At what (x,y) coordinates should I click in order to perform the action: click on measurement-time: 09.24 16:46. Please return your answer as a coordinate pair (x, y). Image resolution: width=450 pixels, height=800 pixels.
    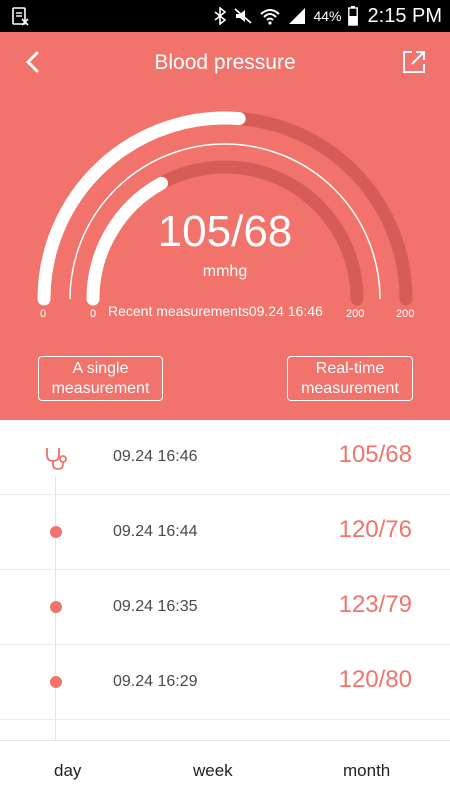
    Looking at the image, I should click on (155, 456).